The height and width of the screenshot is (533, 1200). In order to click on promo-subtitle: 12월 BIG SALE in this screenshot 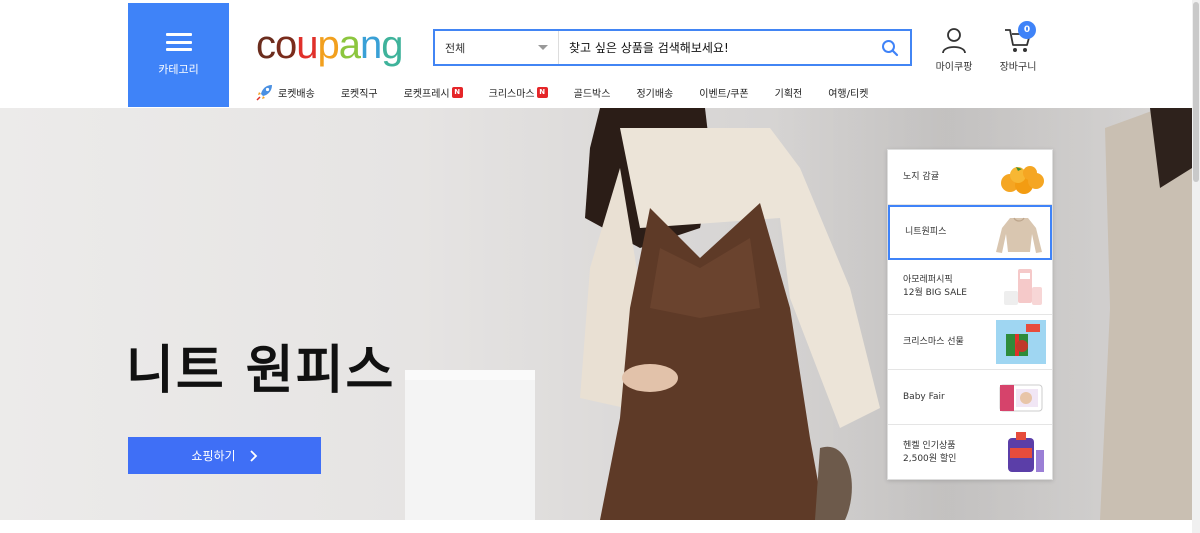, I will do `click(935, 293)`.